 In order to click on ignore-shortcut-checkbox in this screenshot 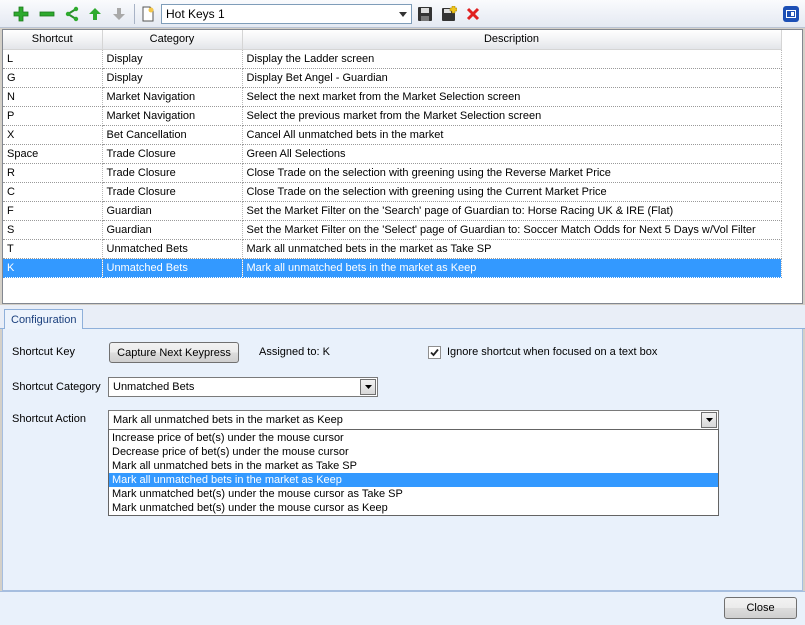, I will do `click(434, 352)`.